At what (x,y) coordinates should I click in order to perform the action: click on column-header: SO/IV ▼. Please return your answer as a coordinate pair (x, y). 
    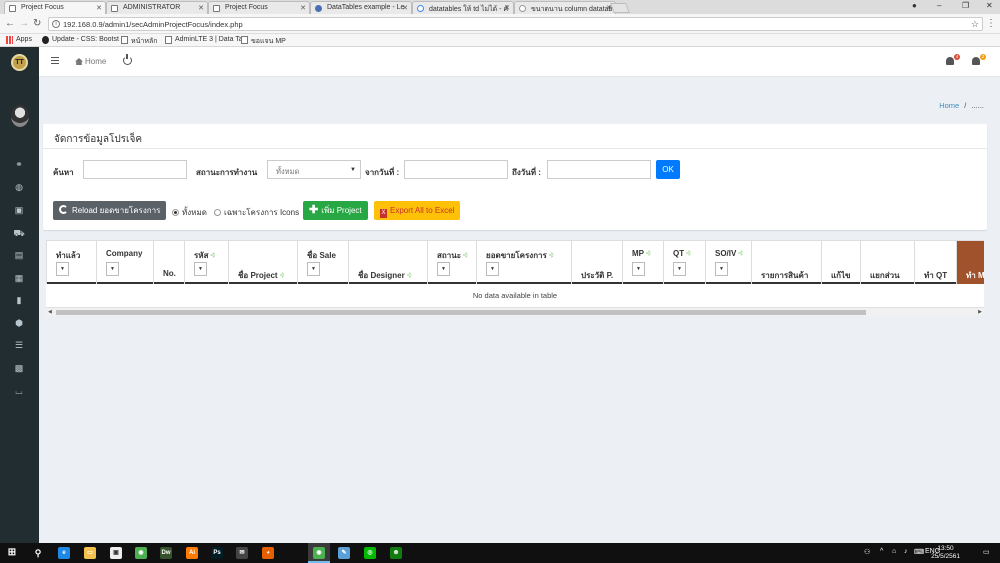
    Looking at the image, I should click on (728, 262).